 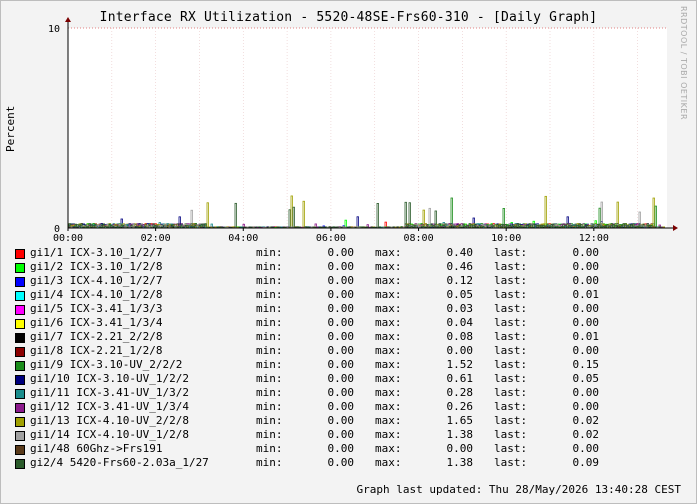 What do you see at coordinates (460, 336) in the screenshot?
I see `max-value: 0.08` at bounding box center [460, 336].